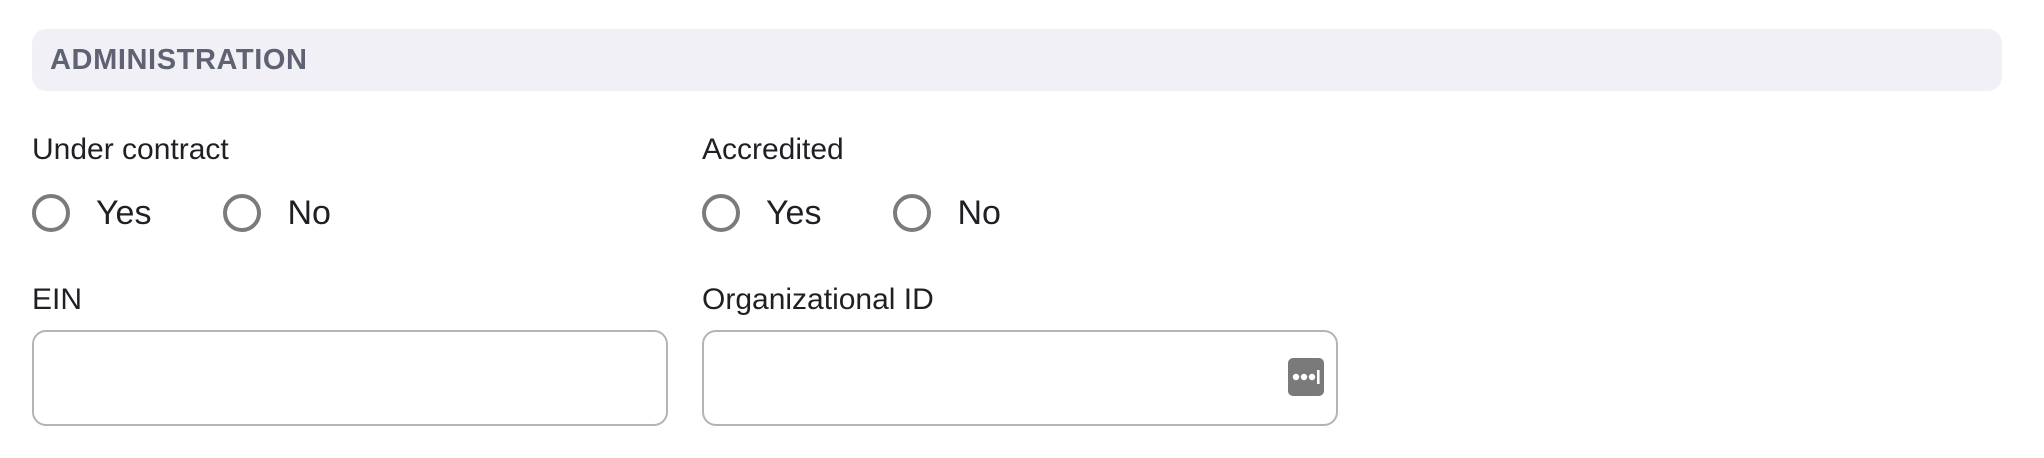  Describe the element at coordinates (978, 213) in the screenshot. I see `accredited-no-label: No` at that location.